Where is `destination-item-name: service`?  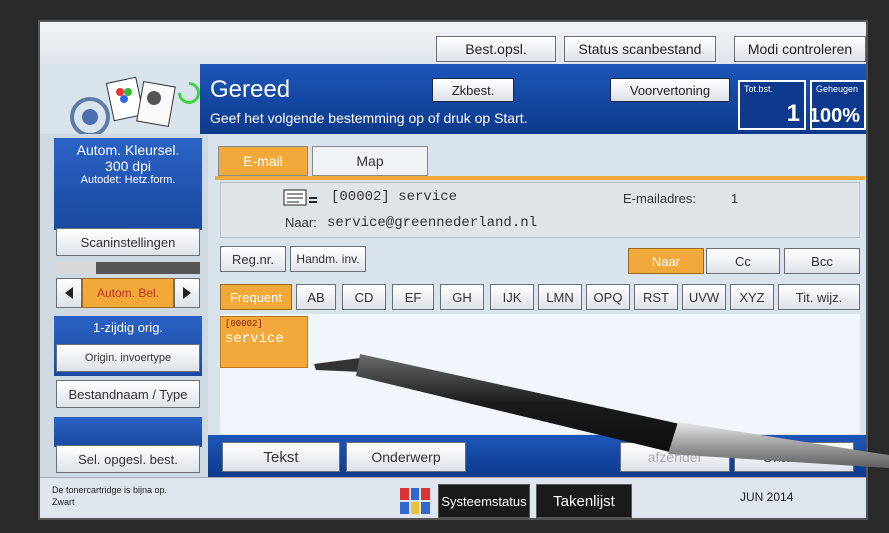
destination-item-name: service is located at coordinates (254, 339).